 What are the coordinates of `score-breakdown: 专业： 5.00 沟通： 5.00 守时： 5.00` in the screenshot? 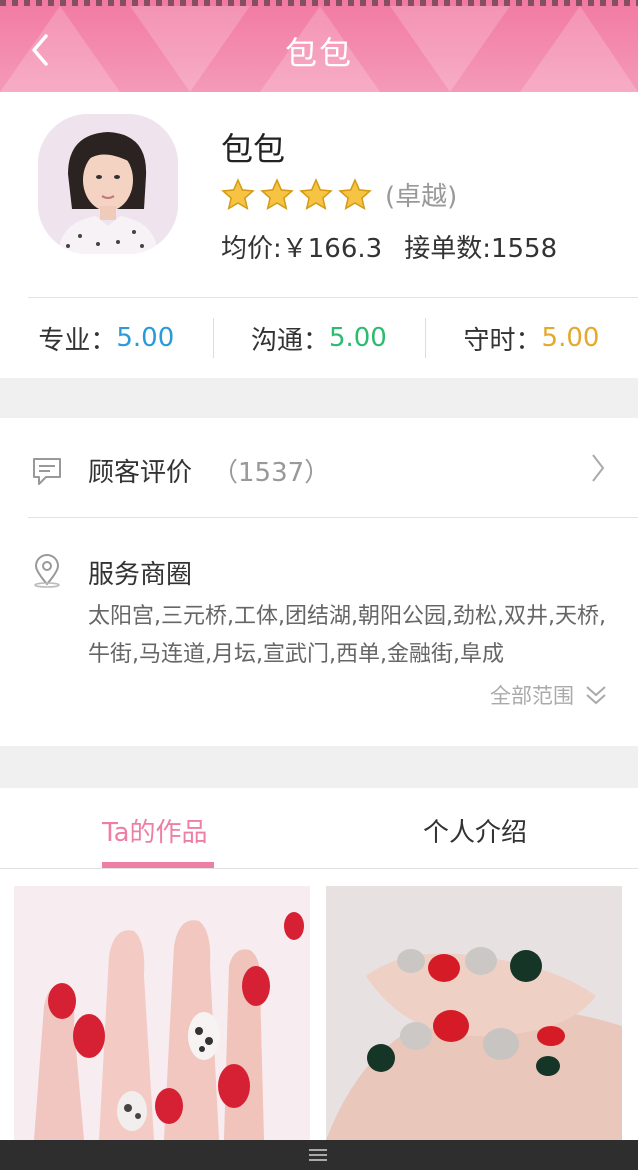 It's located at (319, 338).